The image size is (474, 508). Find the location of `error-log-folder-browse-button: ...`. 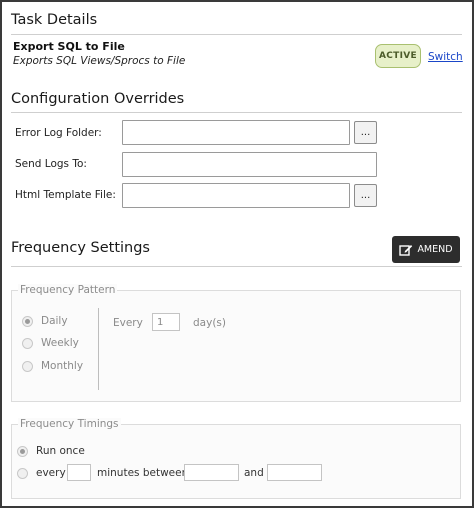

error-log-folder-browse-button: ... is located at coordinates (365, 132).